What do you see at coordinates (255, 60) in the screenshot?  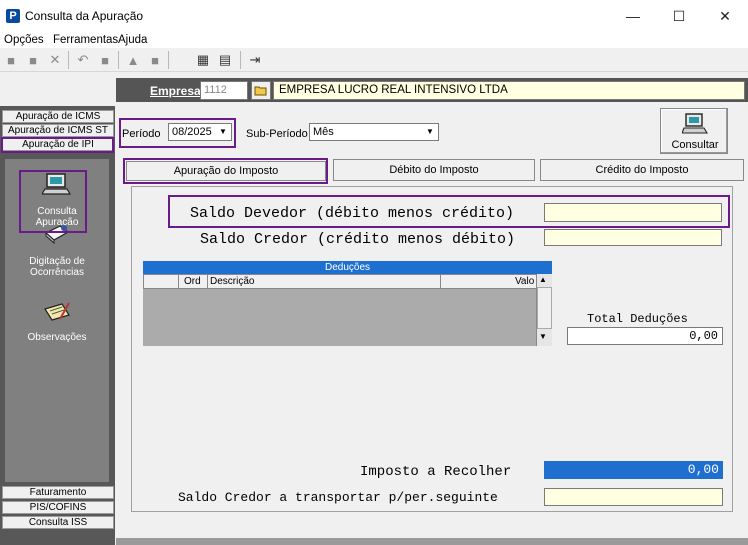 I see `exit-icon: ⇥` at bounding box center [255, 60].